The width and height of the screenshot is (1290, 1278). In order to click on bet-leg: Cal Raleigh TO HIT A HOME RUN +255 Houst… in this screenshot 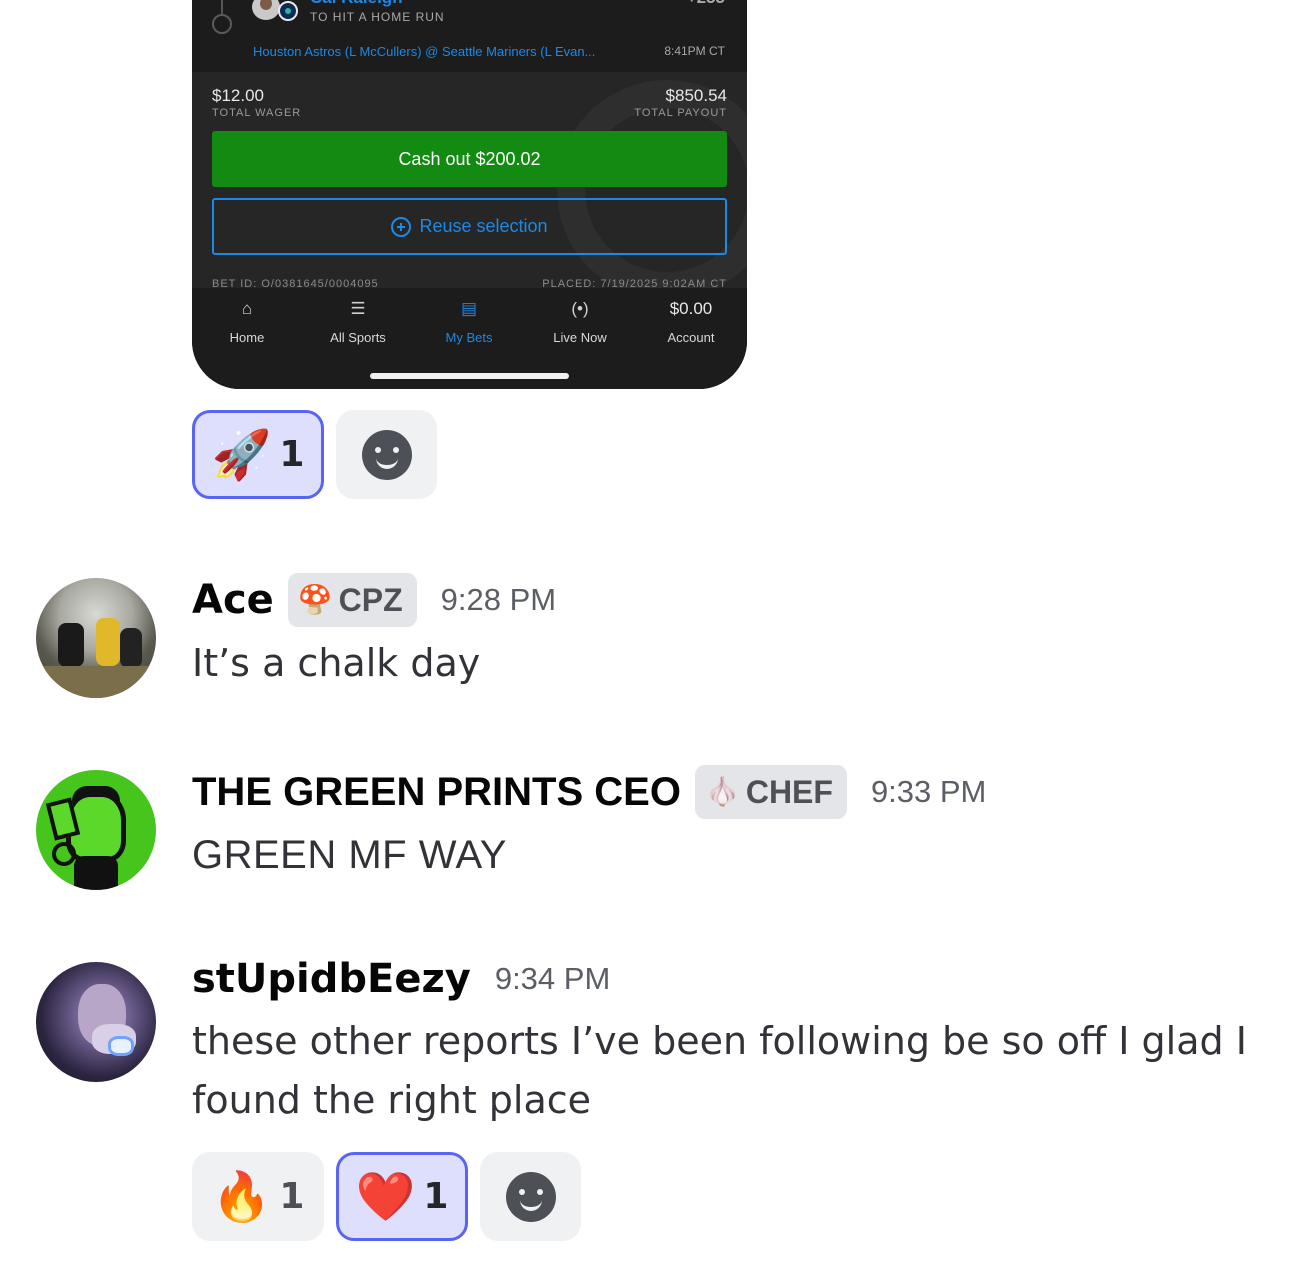, I will do `click(469, 36)`.